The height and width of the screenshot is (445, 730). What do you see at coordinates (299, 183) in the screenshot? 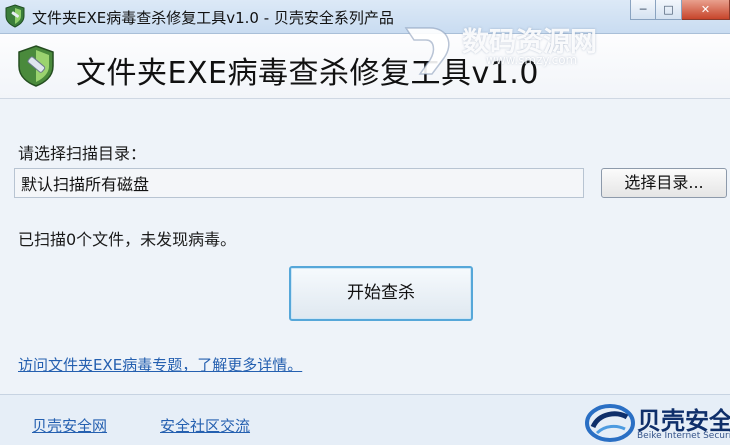
I see `scan-dir-field` at bounding box center [299, 183].